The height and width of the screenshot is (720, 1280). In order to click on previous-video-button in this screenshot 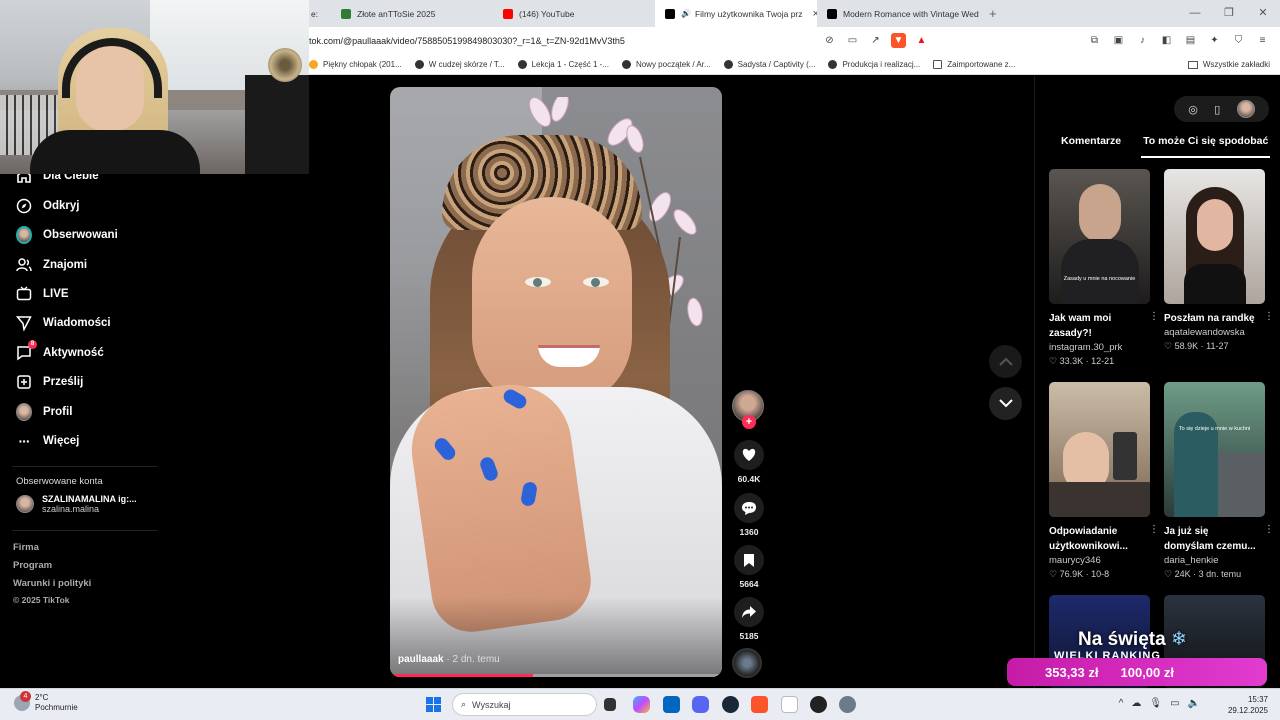, I will do `click(1005, 361)`.